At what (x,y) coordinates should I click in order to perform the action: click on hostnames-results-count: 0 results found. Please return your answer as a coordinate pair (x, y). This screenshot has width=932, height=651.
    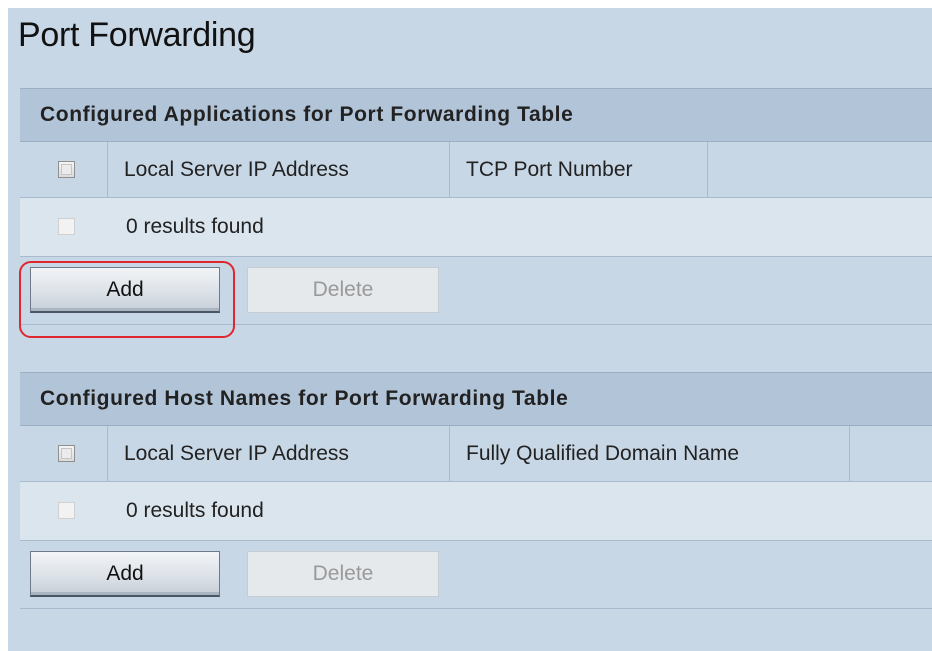
    Looking at the image, I should click on (195, 510).